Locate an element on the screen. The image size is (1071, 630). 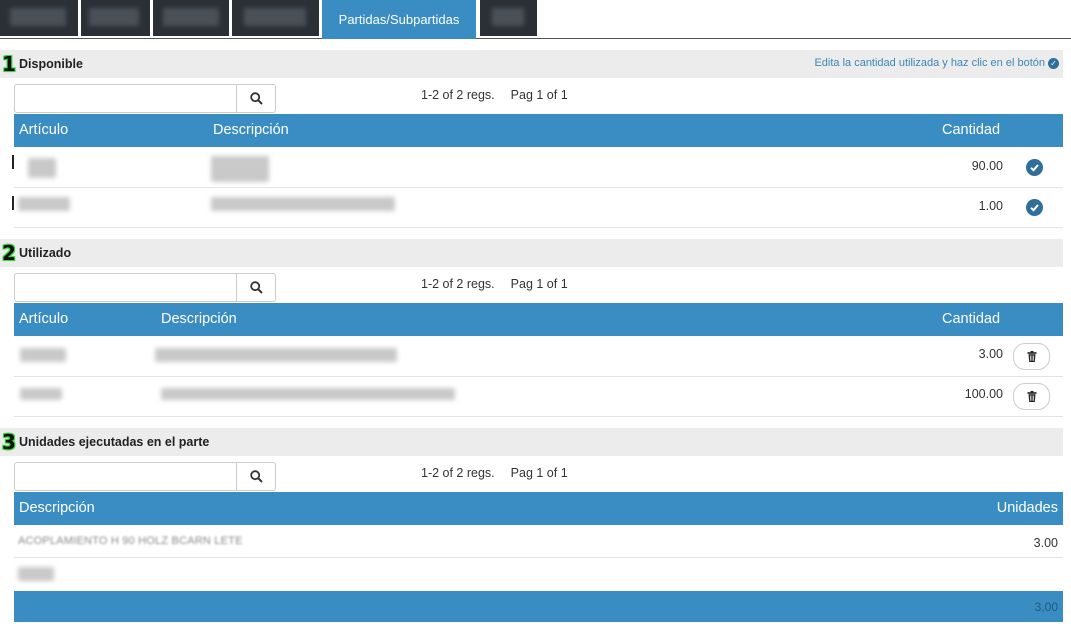
section-title: Utilizado is located at coordinates (45, 253).